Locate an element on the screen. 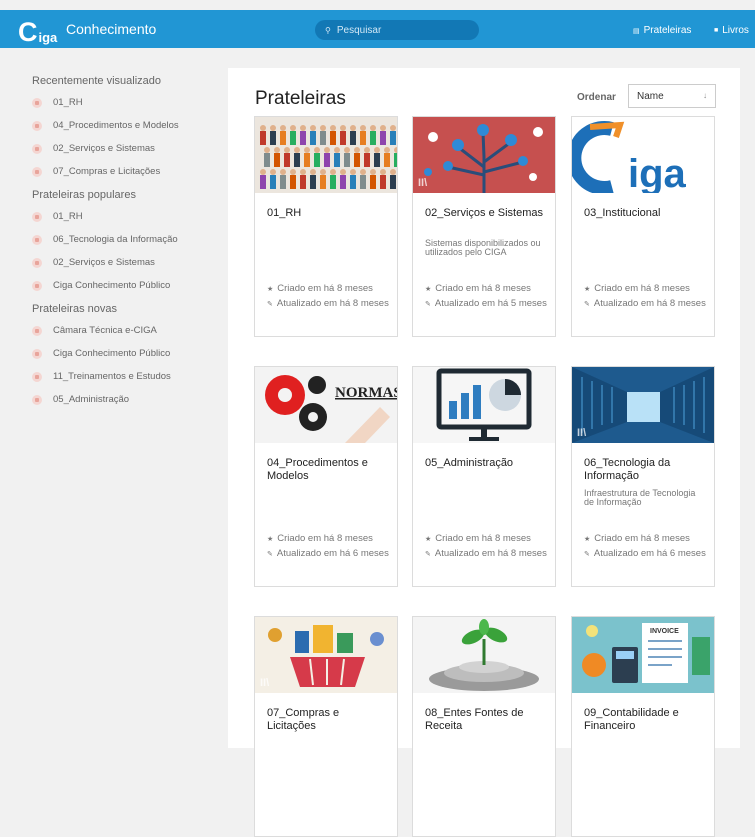 The height and width of the screenshot is (837, 755). shelf-title: 05_Administração is located at coordinates (487, 463).